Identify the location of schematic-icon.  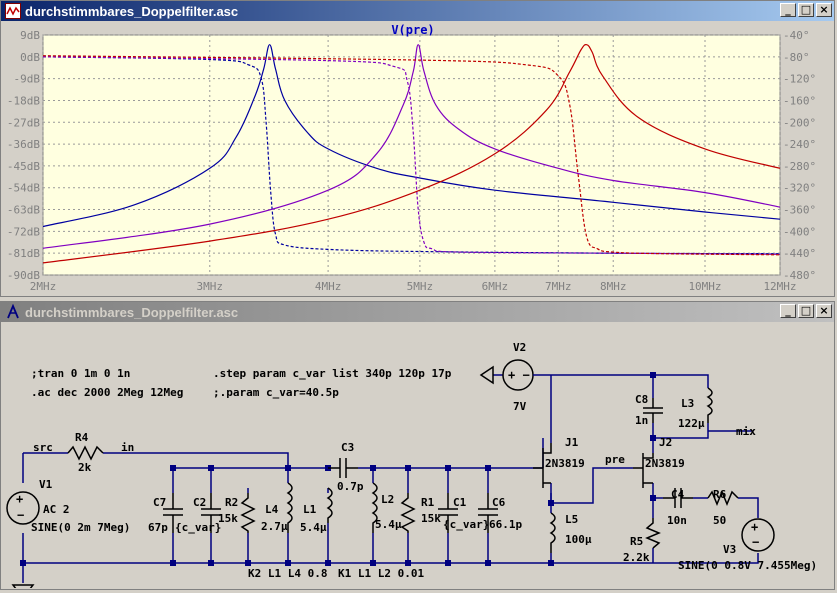
(13, 311).